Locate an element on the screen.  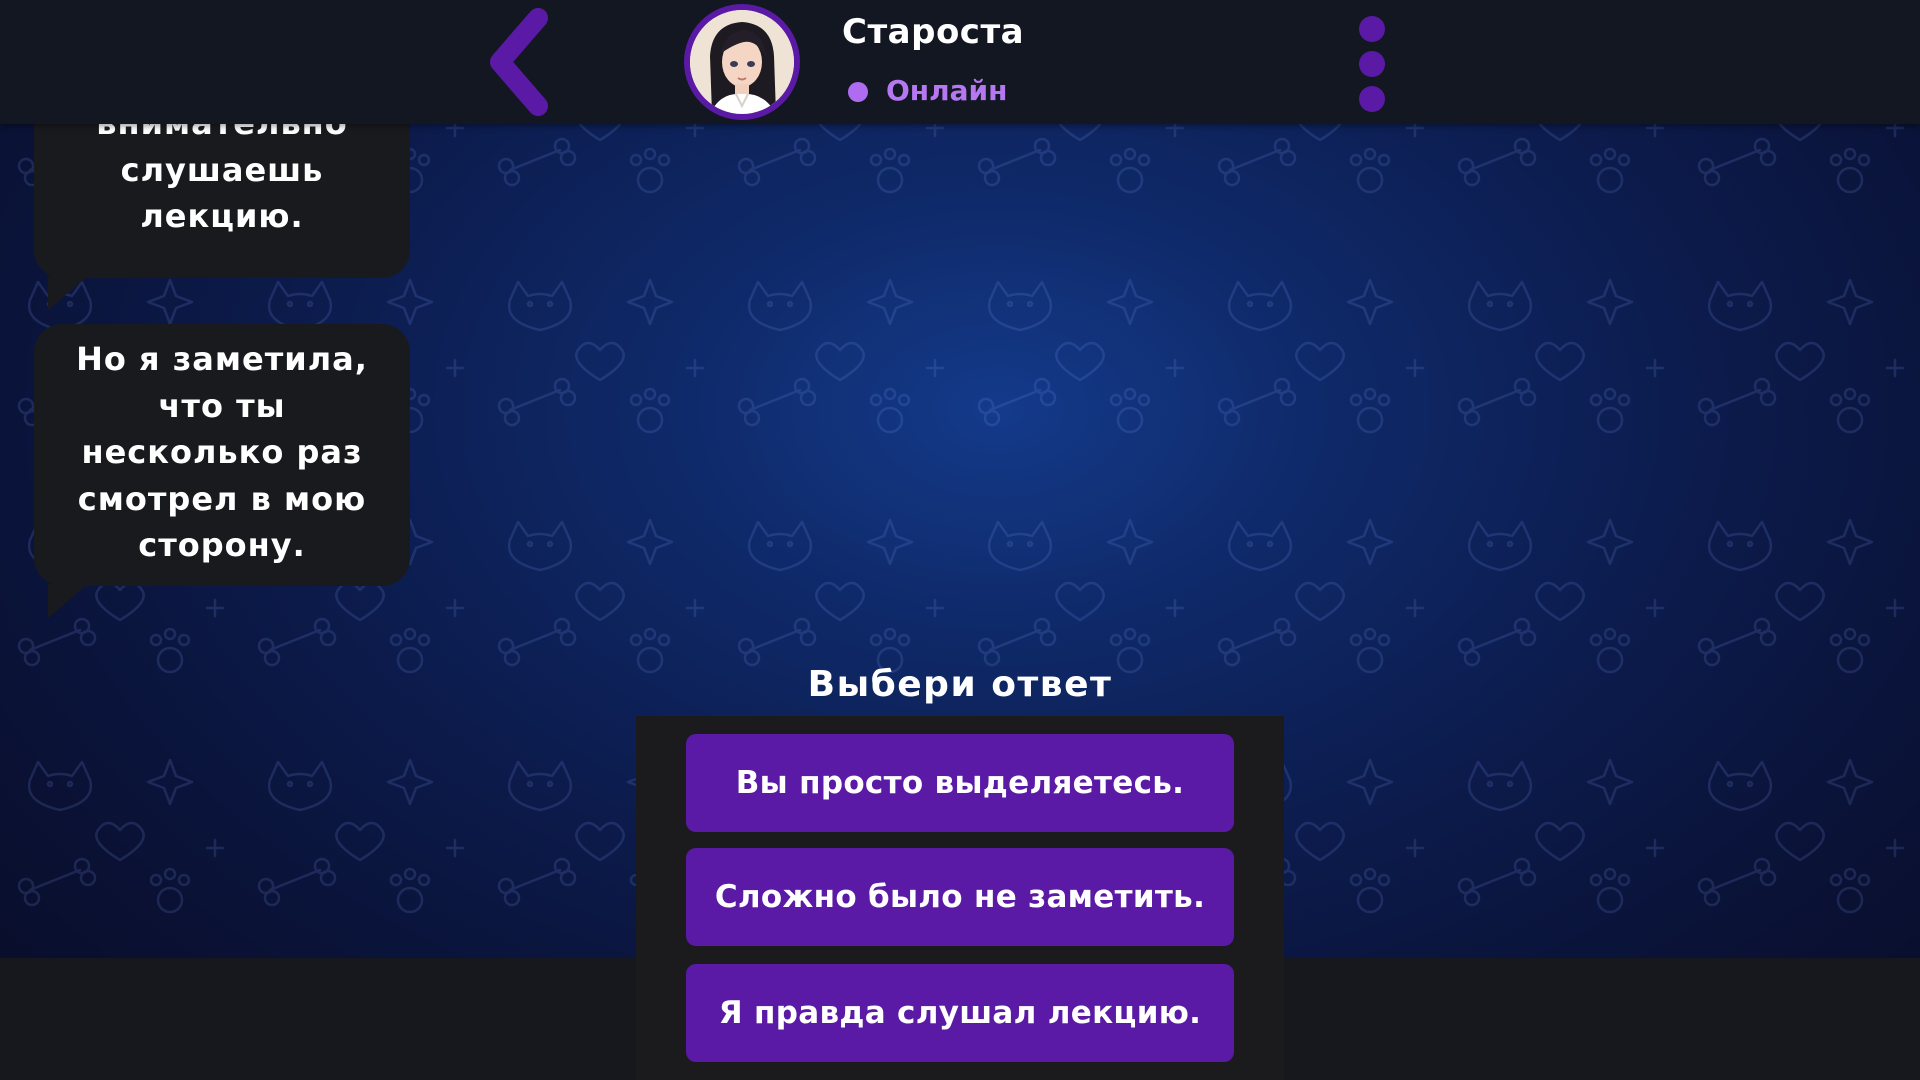
avatar is located at coordinates (742, 62).